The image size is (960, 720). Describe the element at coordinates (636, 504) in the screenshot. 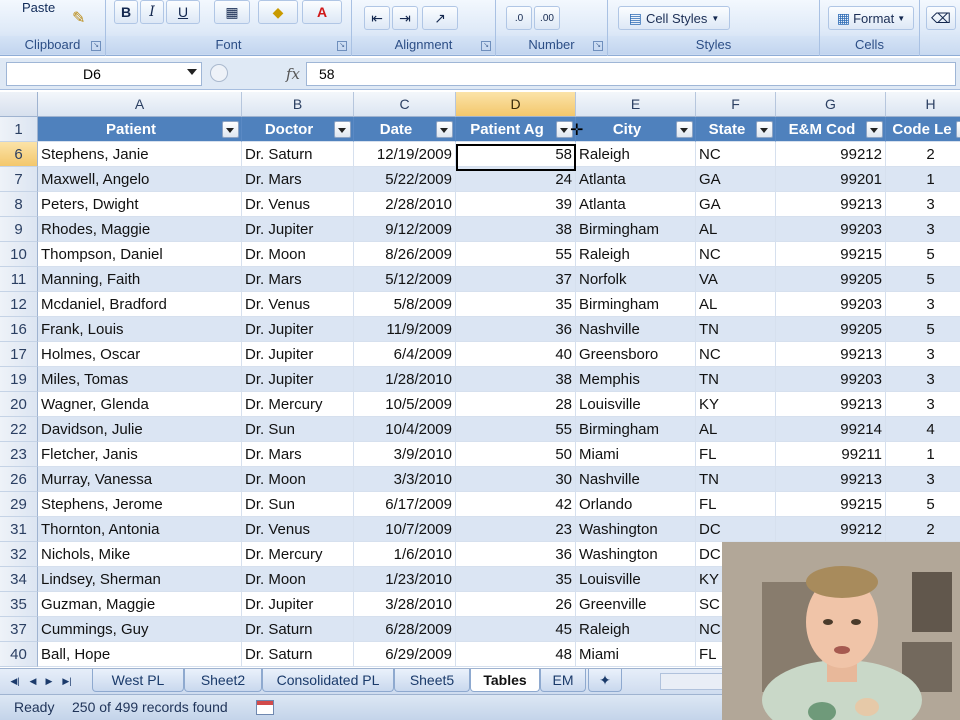

I see `cell-city: Orlando` at that location.